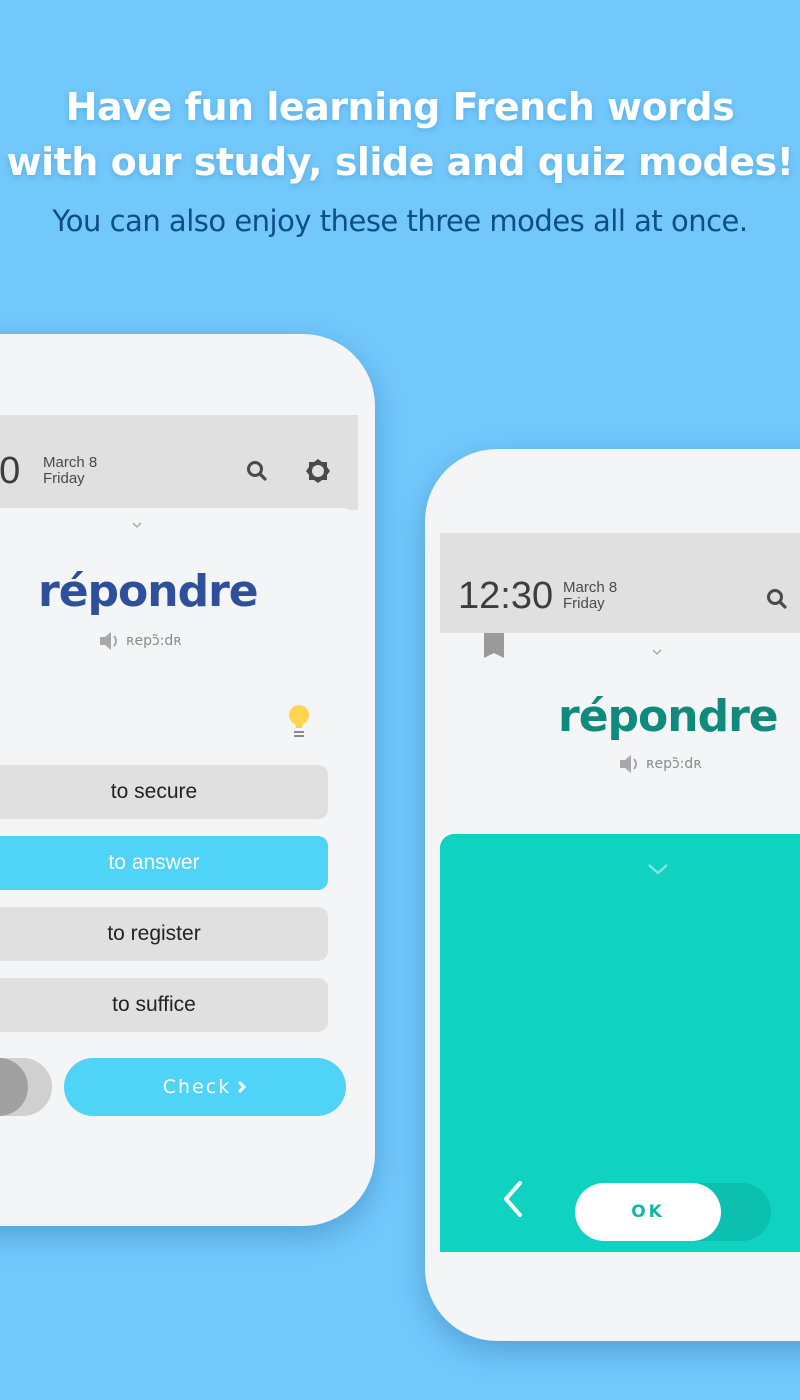 The image size is (800, 1400). Describe the element at coordinates (400, 162) in the screenshot. I see `headline-line-2: with our study, slide and quiz modes!` at that location.